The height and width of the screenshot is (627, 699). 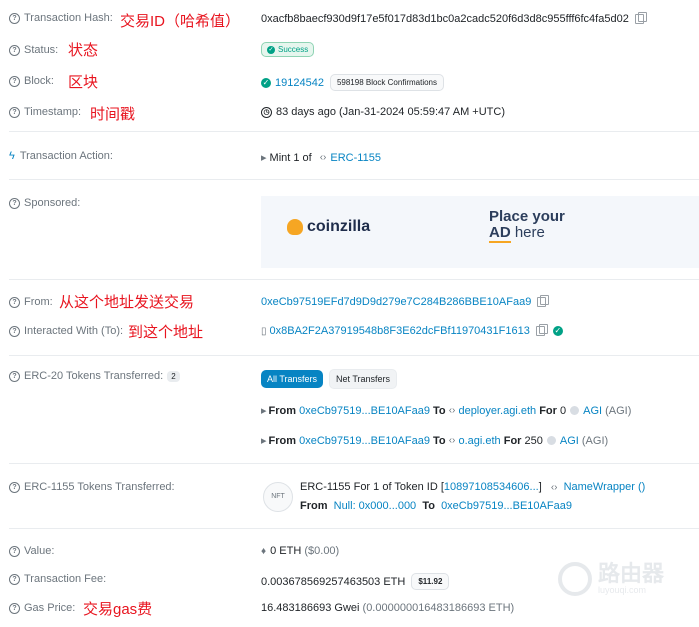 What do you see at coordinates (44, 203) in the screenshot?
I see `sponsored-label: ? Sponsored:` at bounding box center [44, 203].